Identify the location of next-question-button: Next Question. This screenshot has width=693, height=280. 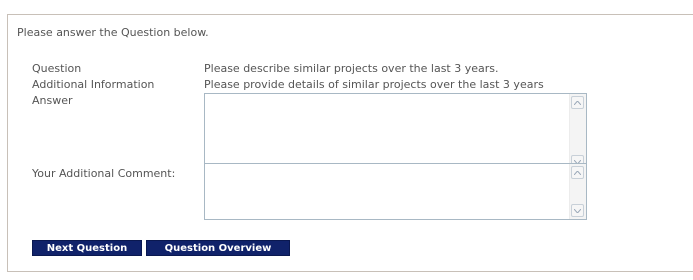
(87, 248).